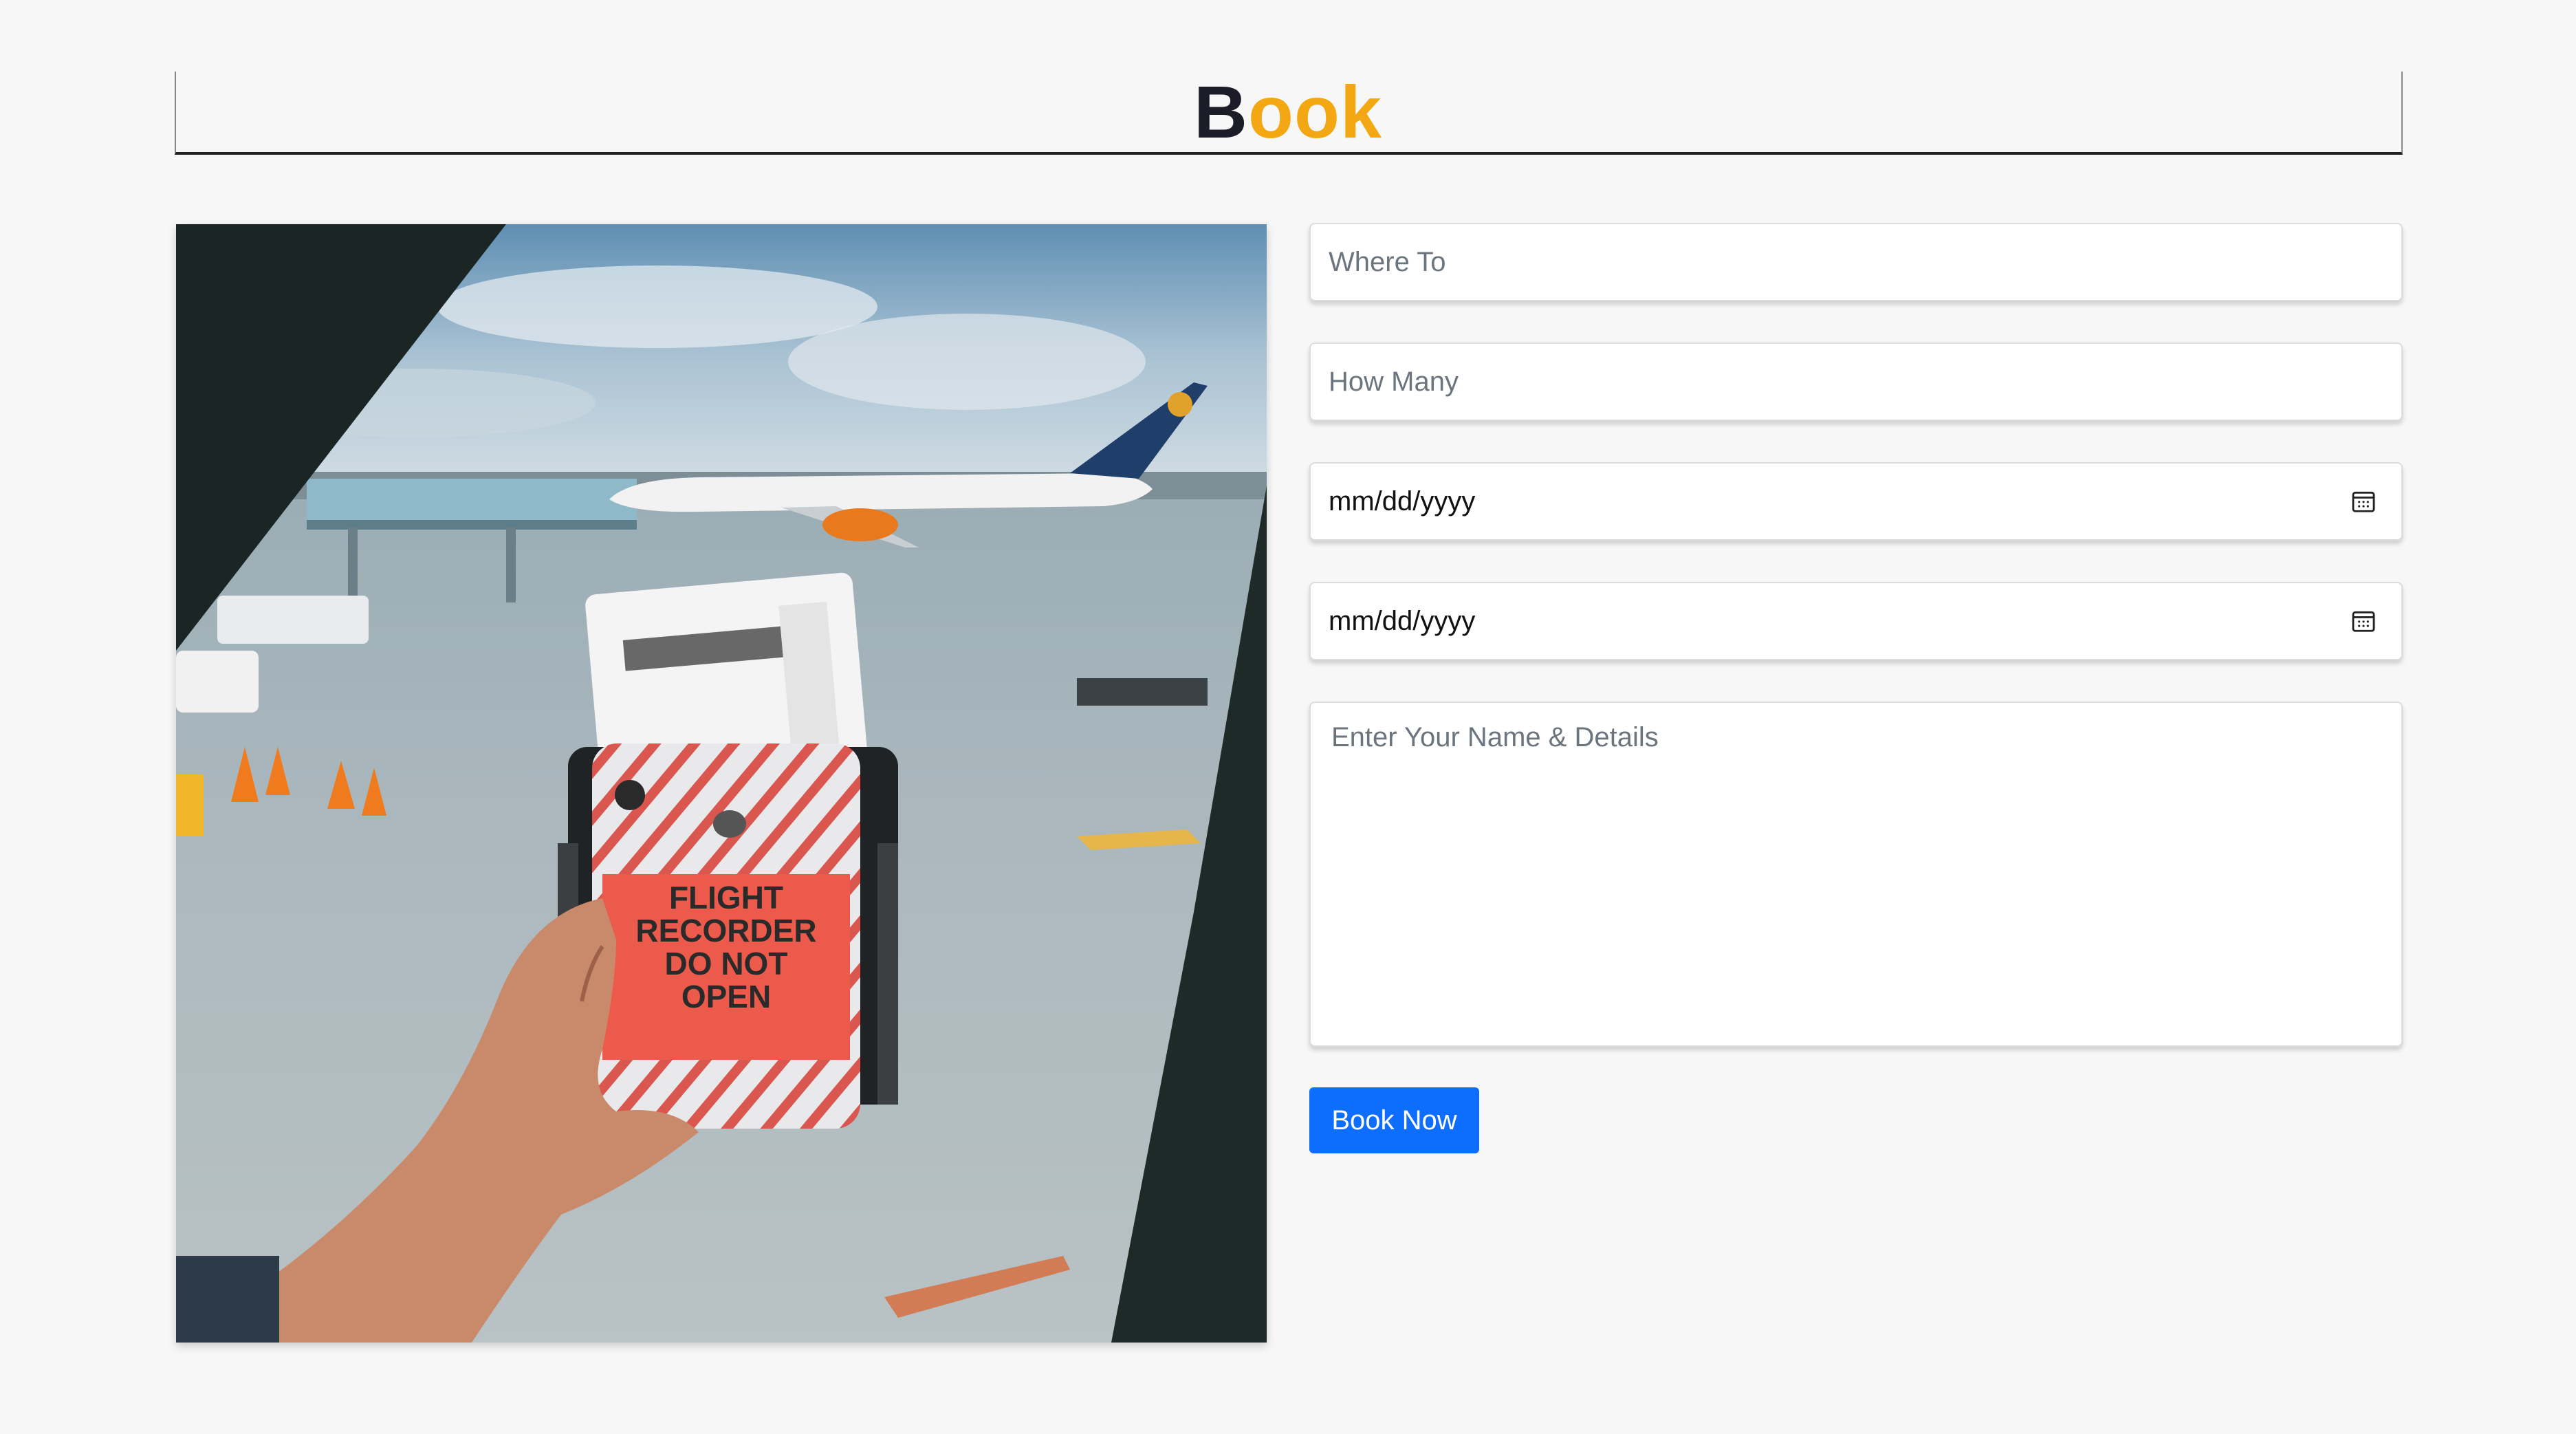 Image resolution: width=2576 pixels, height=1434 pixels. I want to click on where-to-input, so click(1856, 262).